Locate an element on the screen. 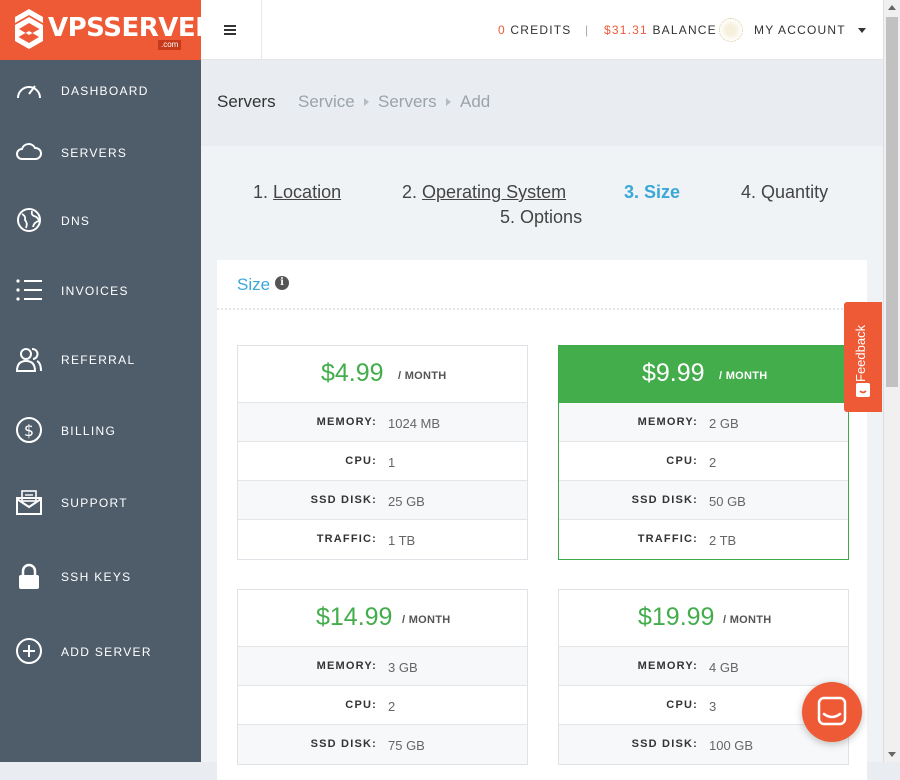  breadcrumb-item-service: Service is located at coordinates (326, 102).